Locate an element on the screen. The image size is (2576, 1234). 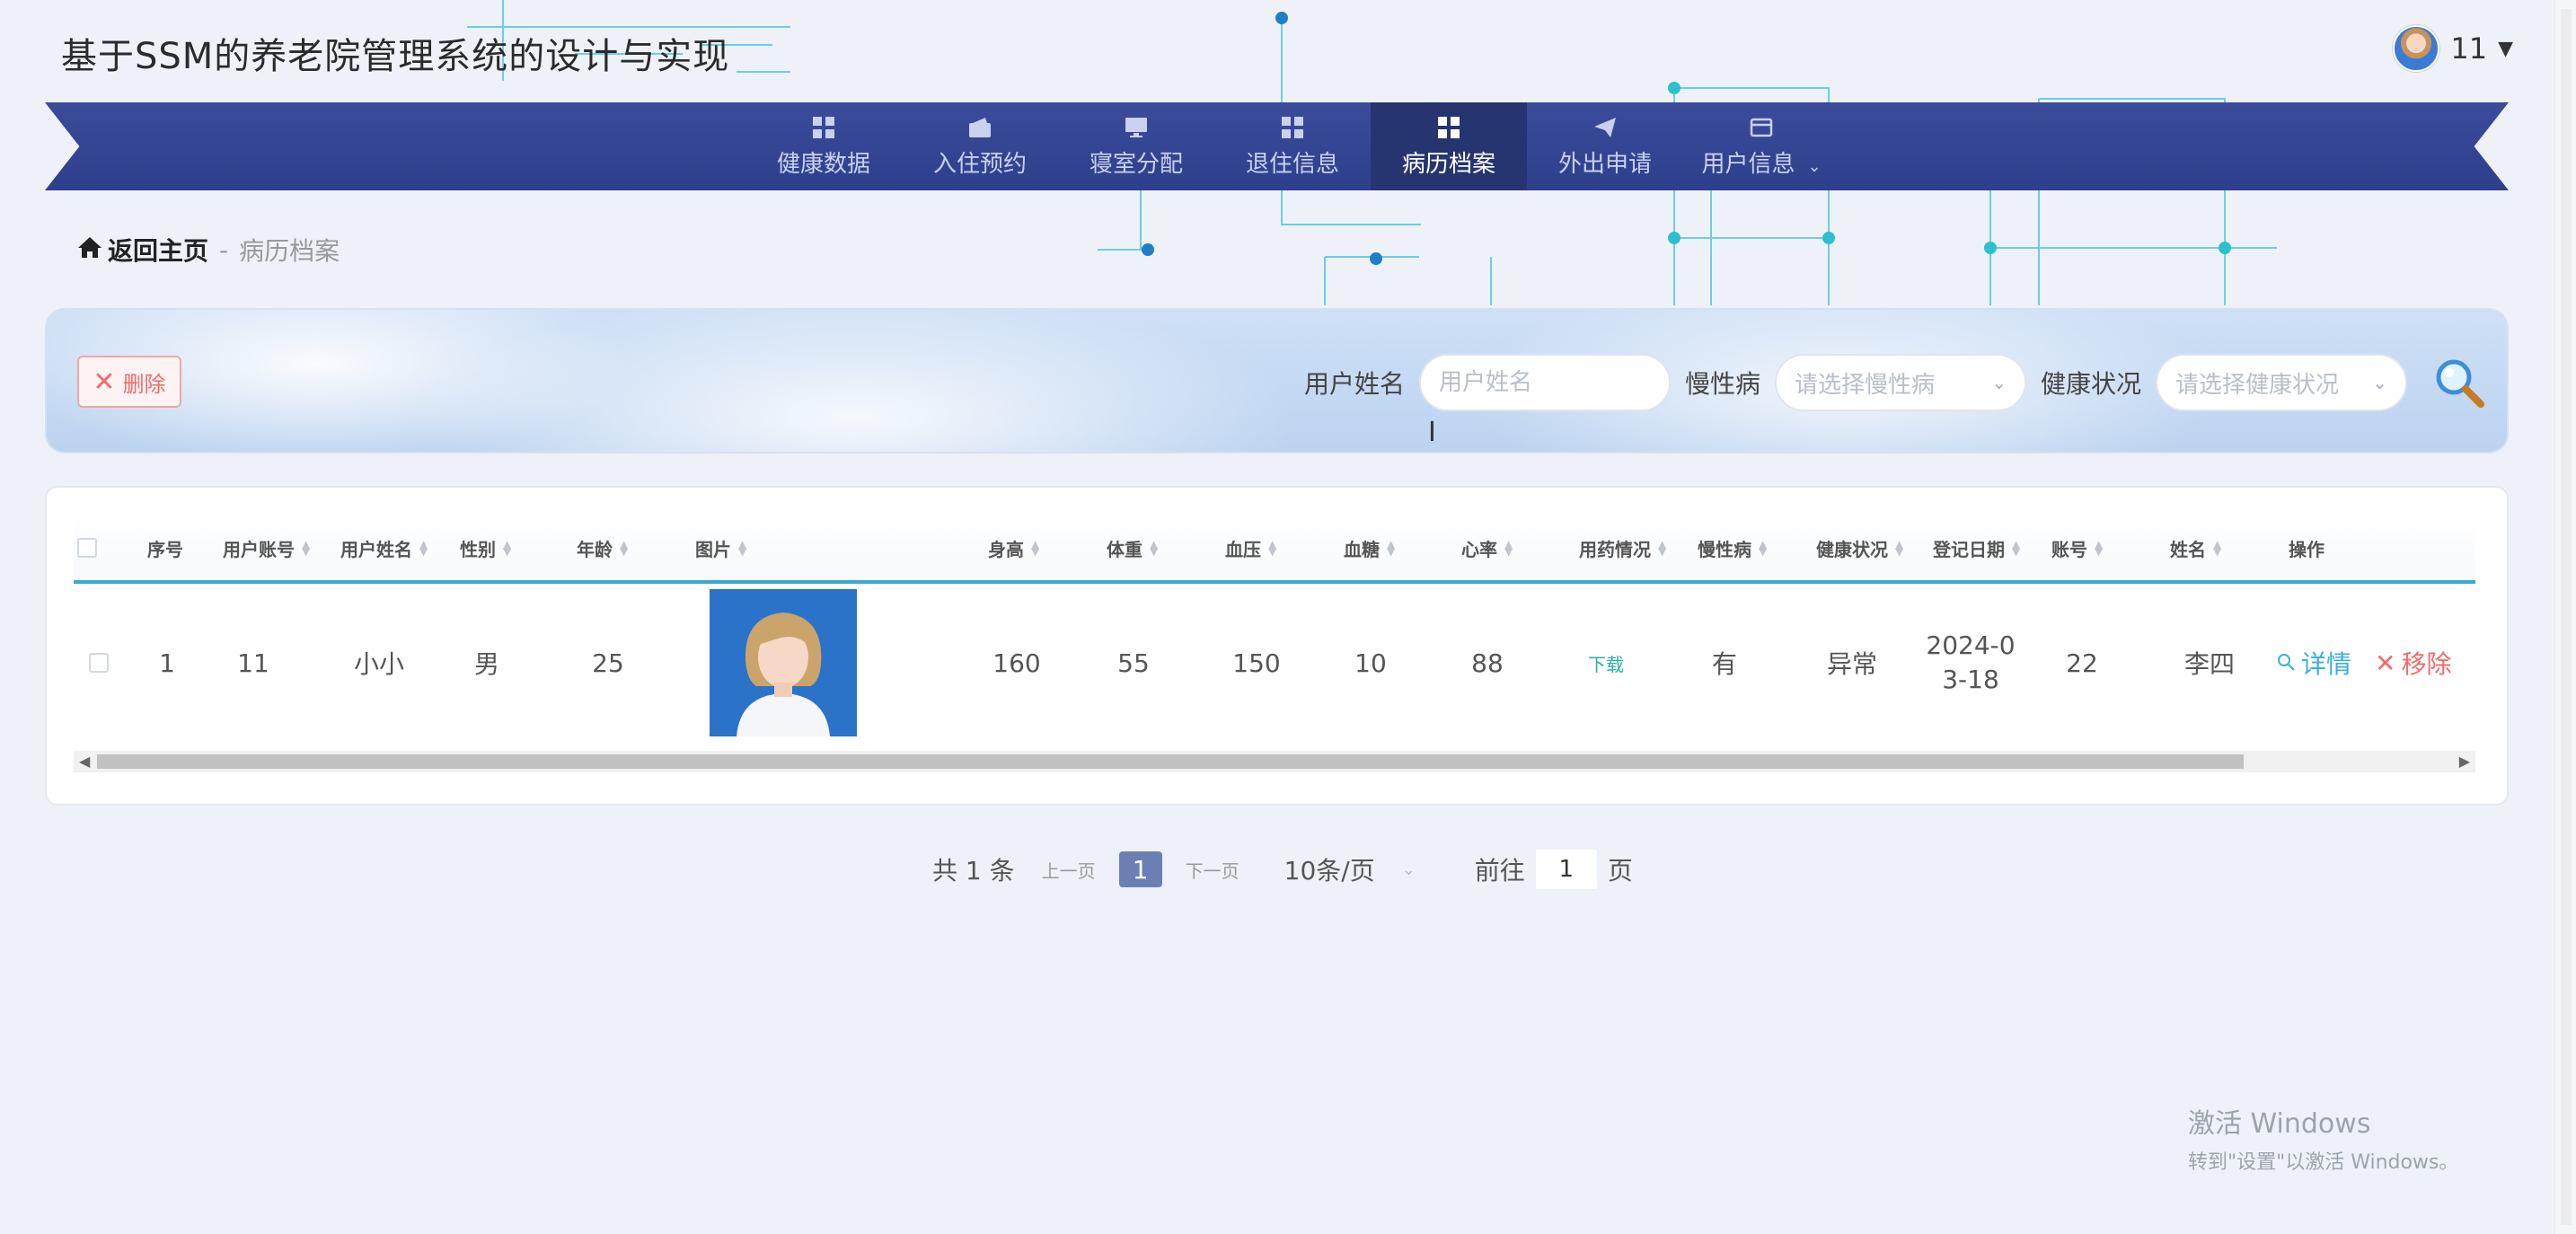
watermark-line1: 激活 Windows is located at coordinates (2279, 1124).